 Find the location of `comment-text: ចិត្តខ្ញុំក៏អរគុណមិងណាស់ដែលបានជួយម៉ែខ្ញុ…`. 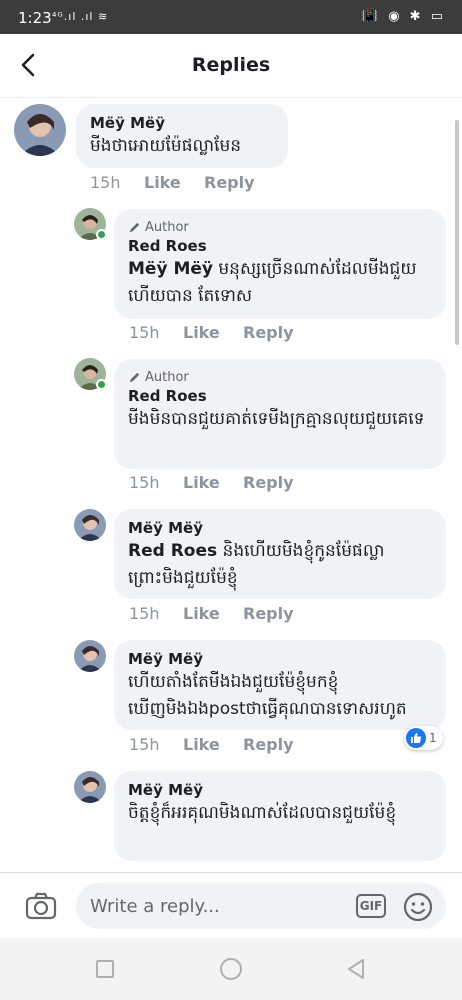

comment-text: ចិត្តខ្ញុំក៏អរគុណមិងណាស់ដែលបានជួយម៉ែខ្ញុ… is located at coordinates (262, 813).